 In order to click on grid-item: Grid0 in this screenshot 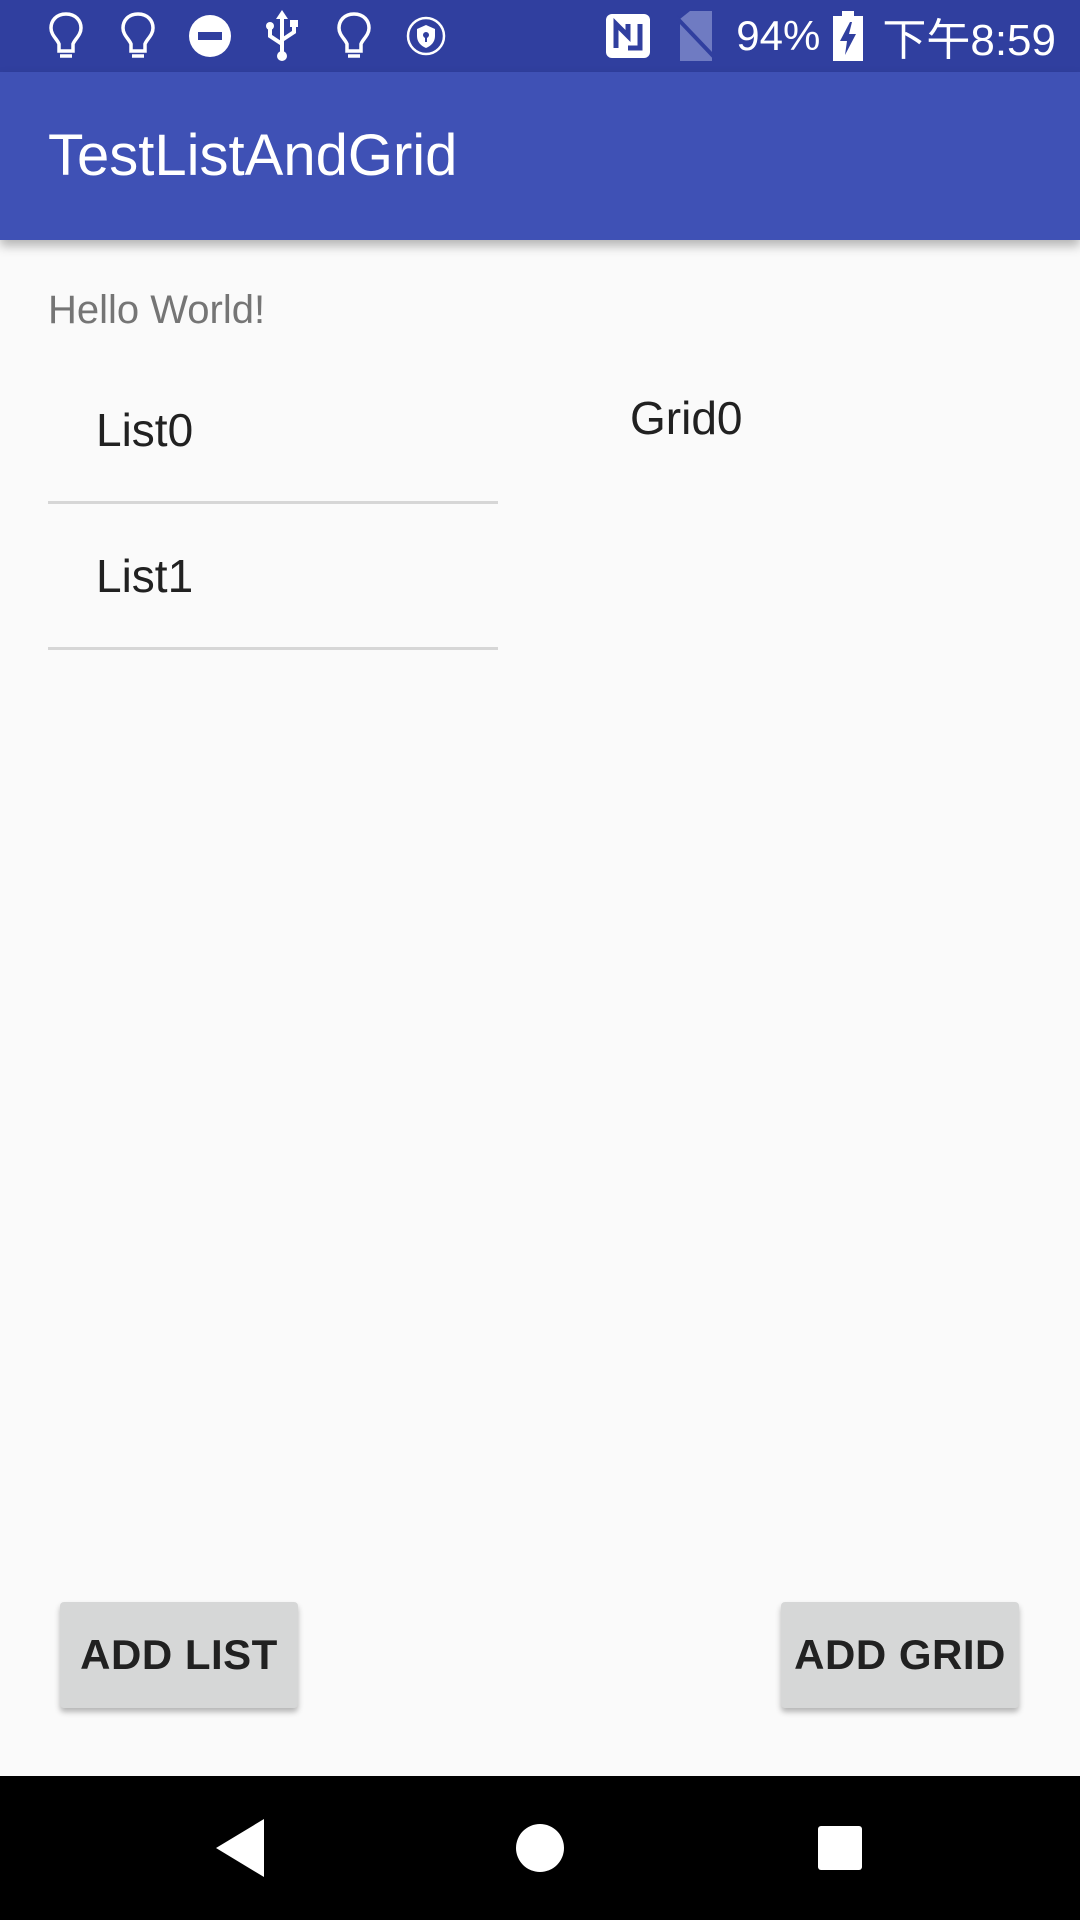, I will do `click(807, 418)`.